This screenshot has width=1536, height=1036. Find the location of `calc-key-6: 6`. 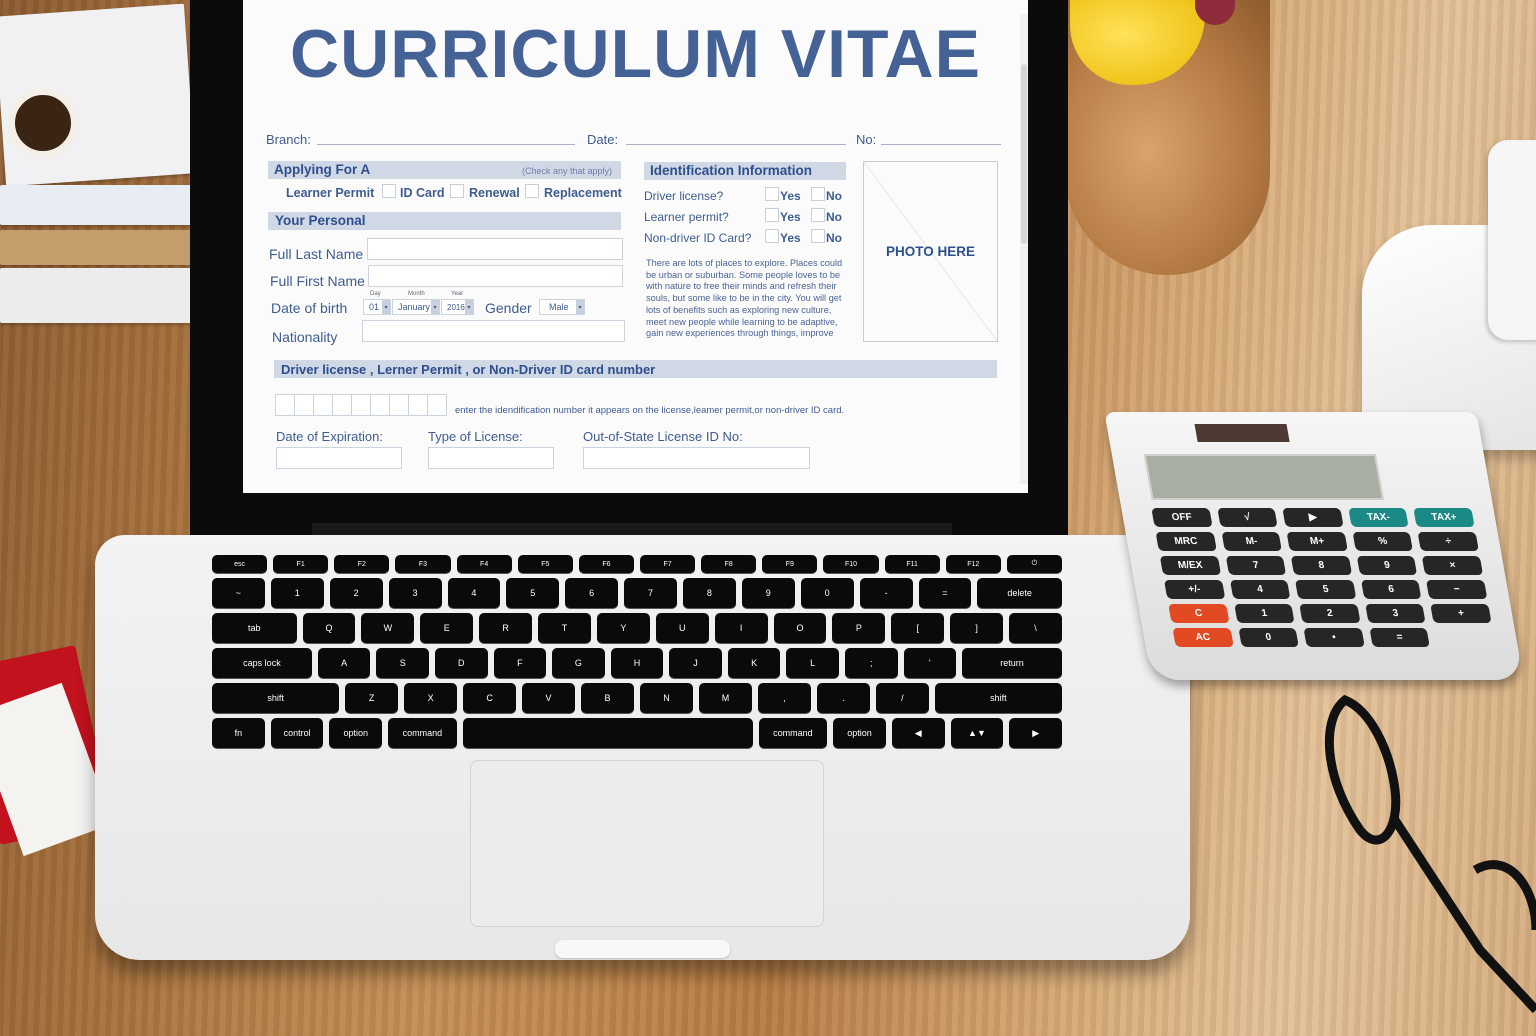

calc-key-6: 6 is located at coordinates (1391, 589).